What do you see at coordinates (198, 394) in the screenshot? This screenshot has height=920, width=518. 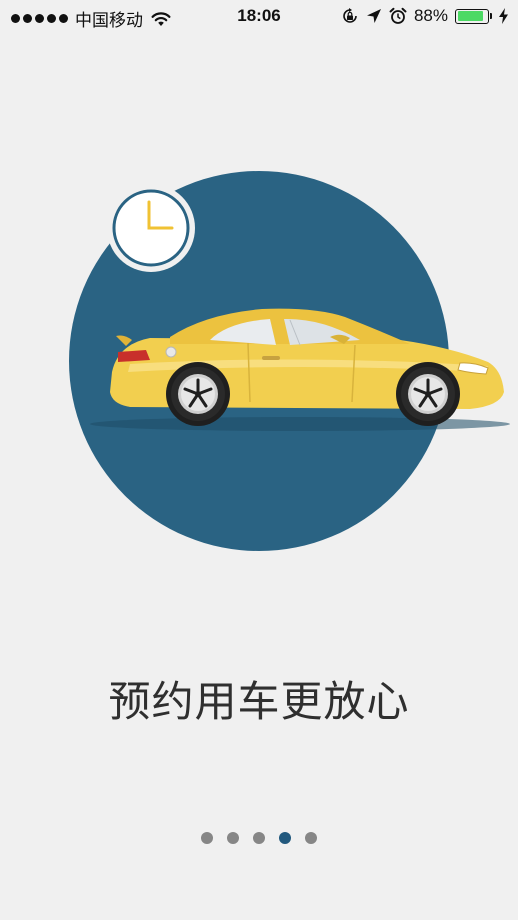 I see `rear-wheel` at bounding box center [198, 394].